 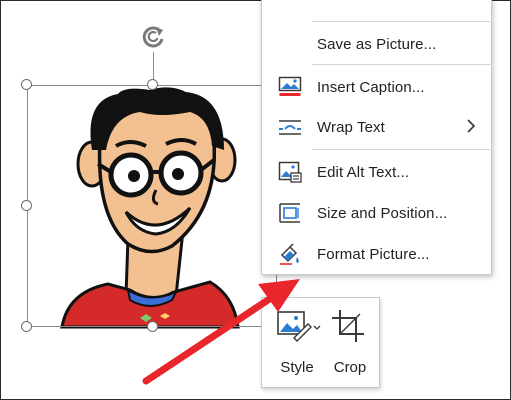 What do you see at coordinates (471, 126) in the screenshot?
I see `submenu-chevron-right-icon` at bounding box center [471, 126].